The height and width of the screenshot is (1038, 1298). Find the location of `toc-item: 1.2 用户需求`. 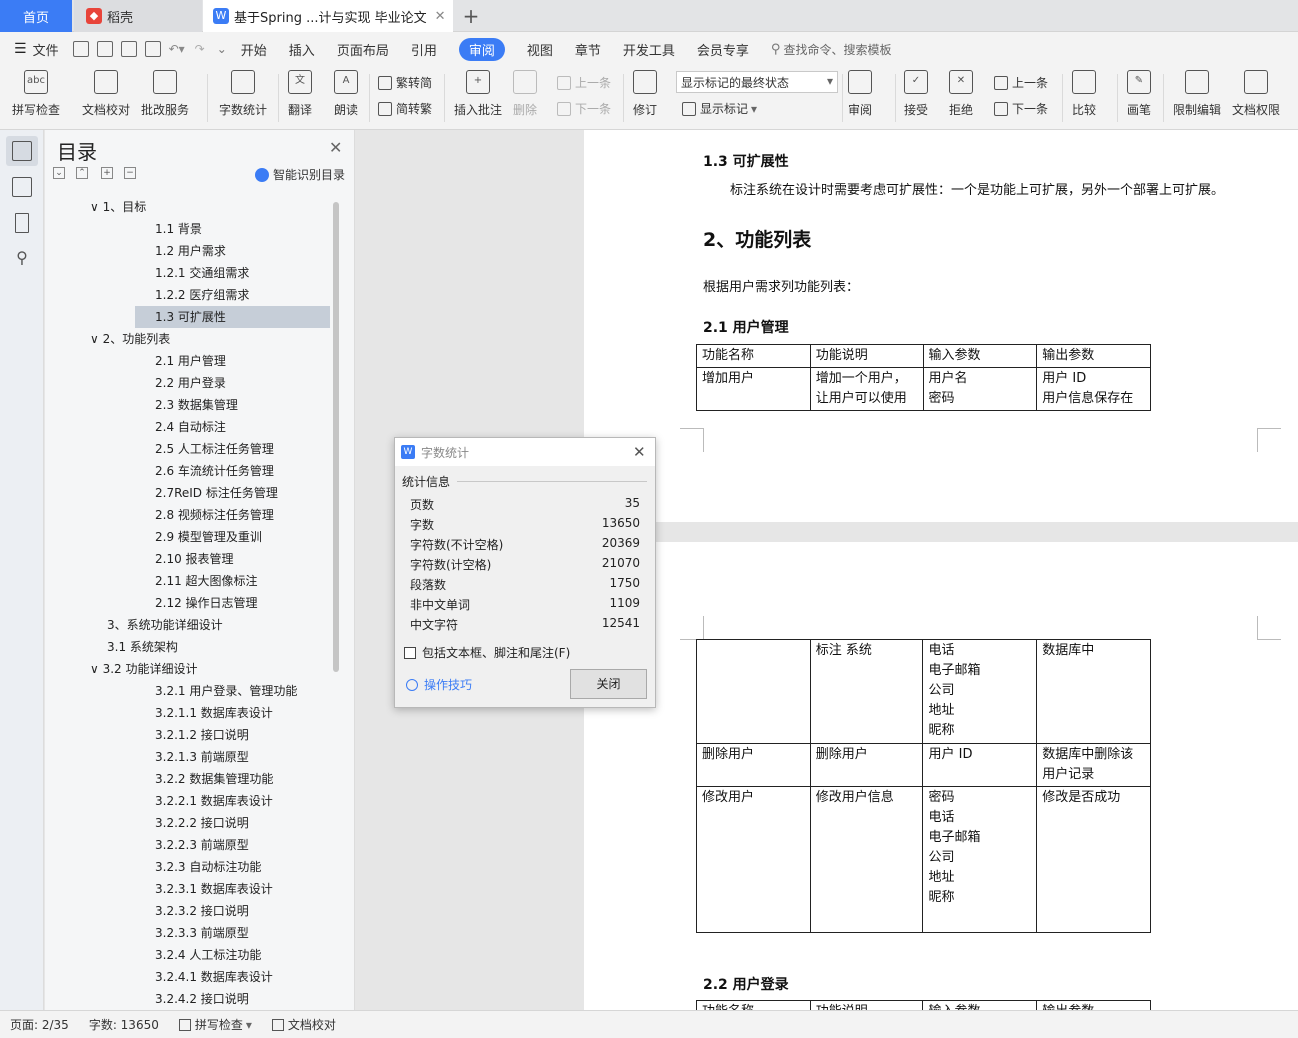

toc-item: 1.2 用户需求 is located at coordinates (190, 251).